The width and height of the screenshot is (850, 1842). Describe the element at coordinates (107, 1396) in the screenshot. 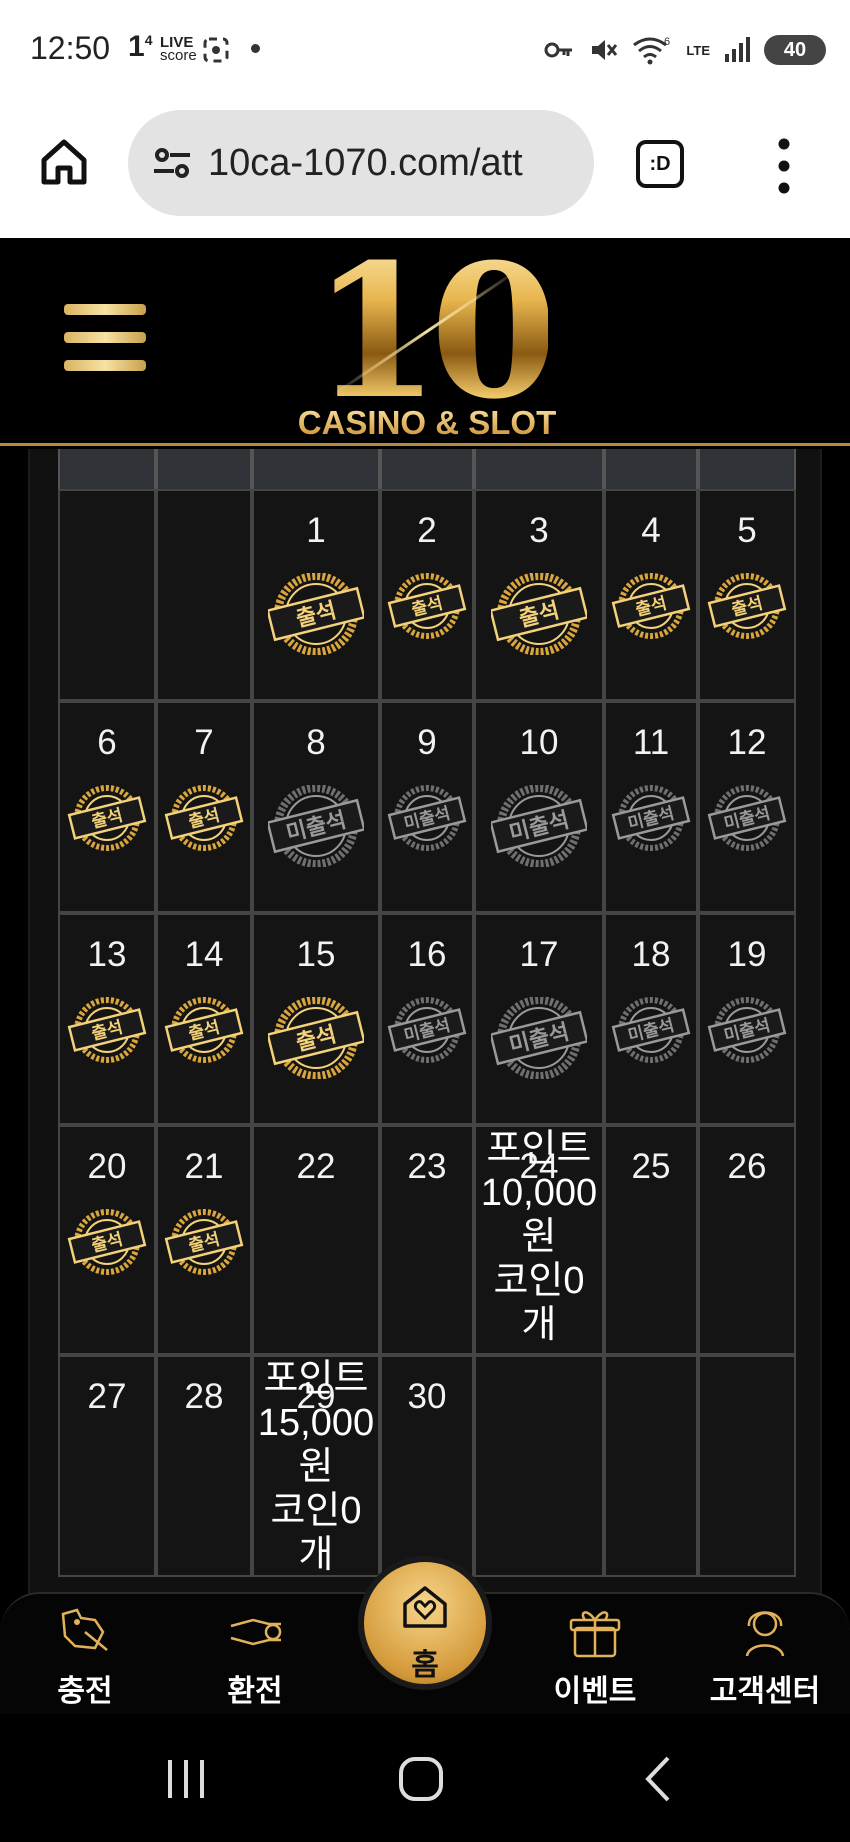

I see `day-number: 27` at that location.